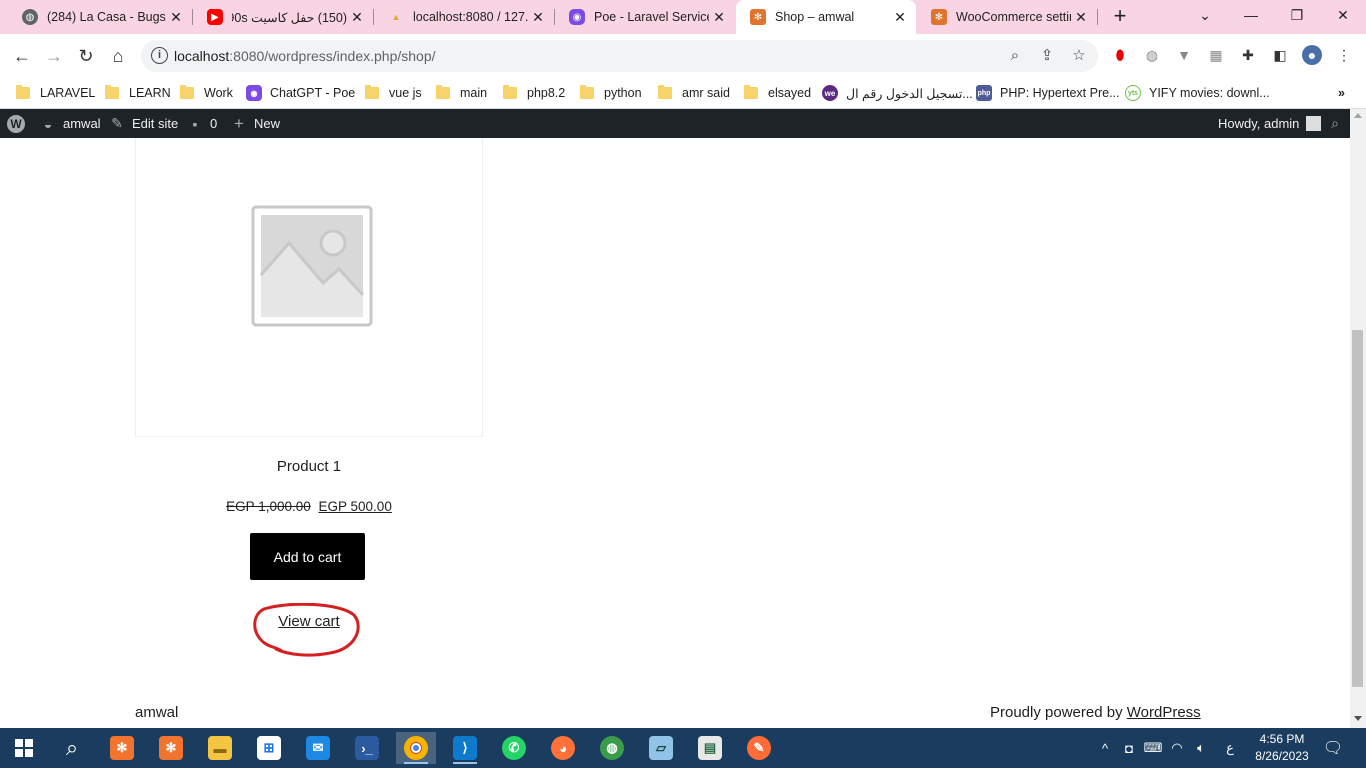 The height and width of the screenshot is (768, 1366). I want to click on minimize-icon: —, so click(1251, 15).